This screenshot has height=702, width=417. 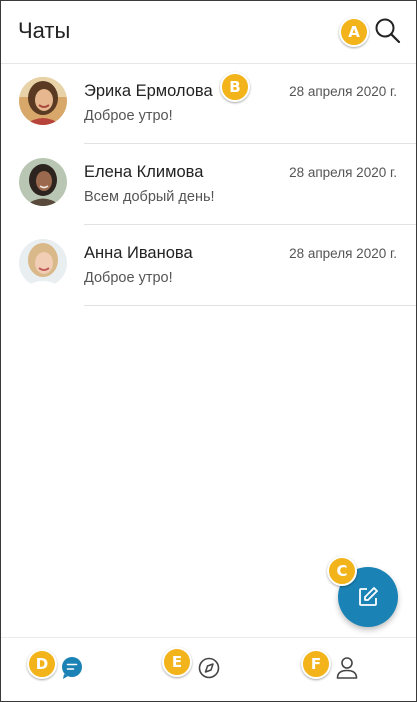 I want to click on chats-icon, so click(x=72, y=668).